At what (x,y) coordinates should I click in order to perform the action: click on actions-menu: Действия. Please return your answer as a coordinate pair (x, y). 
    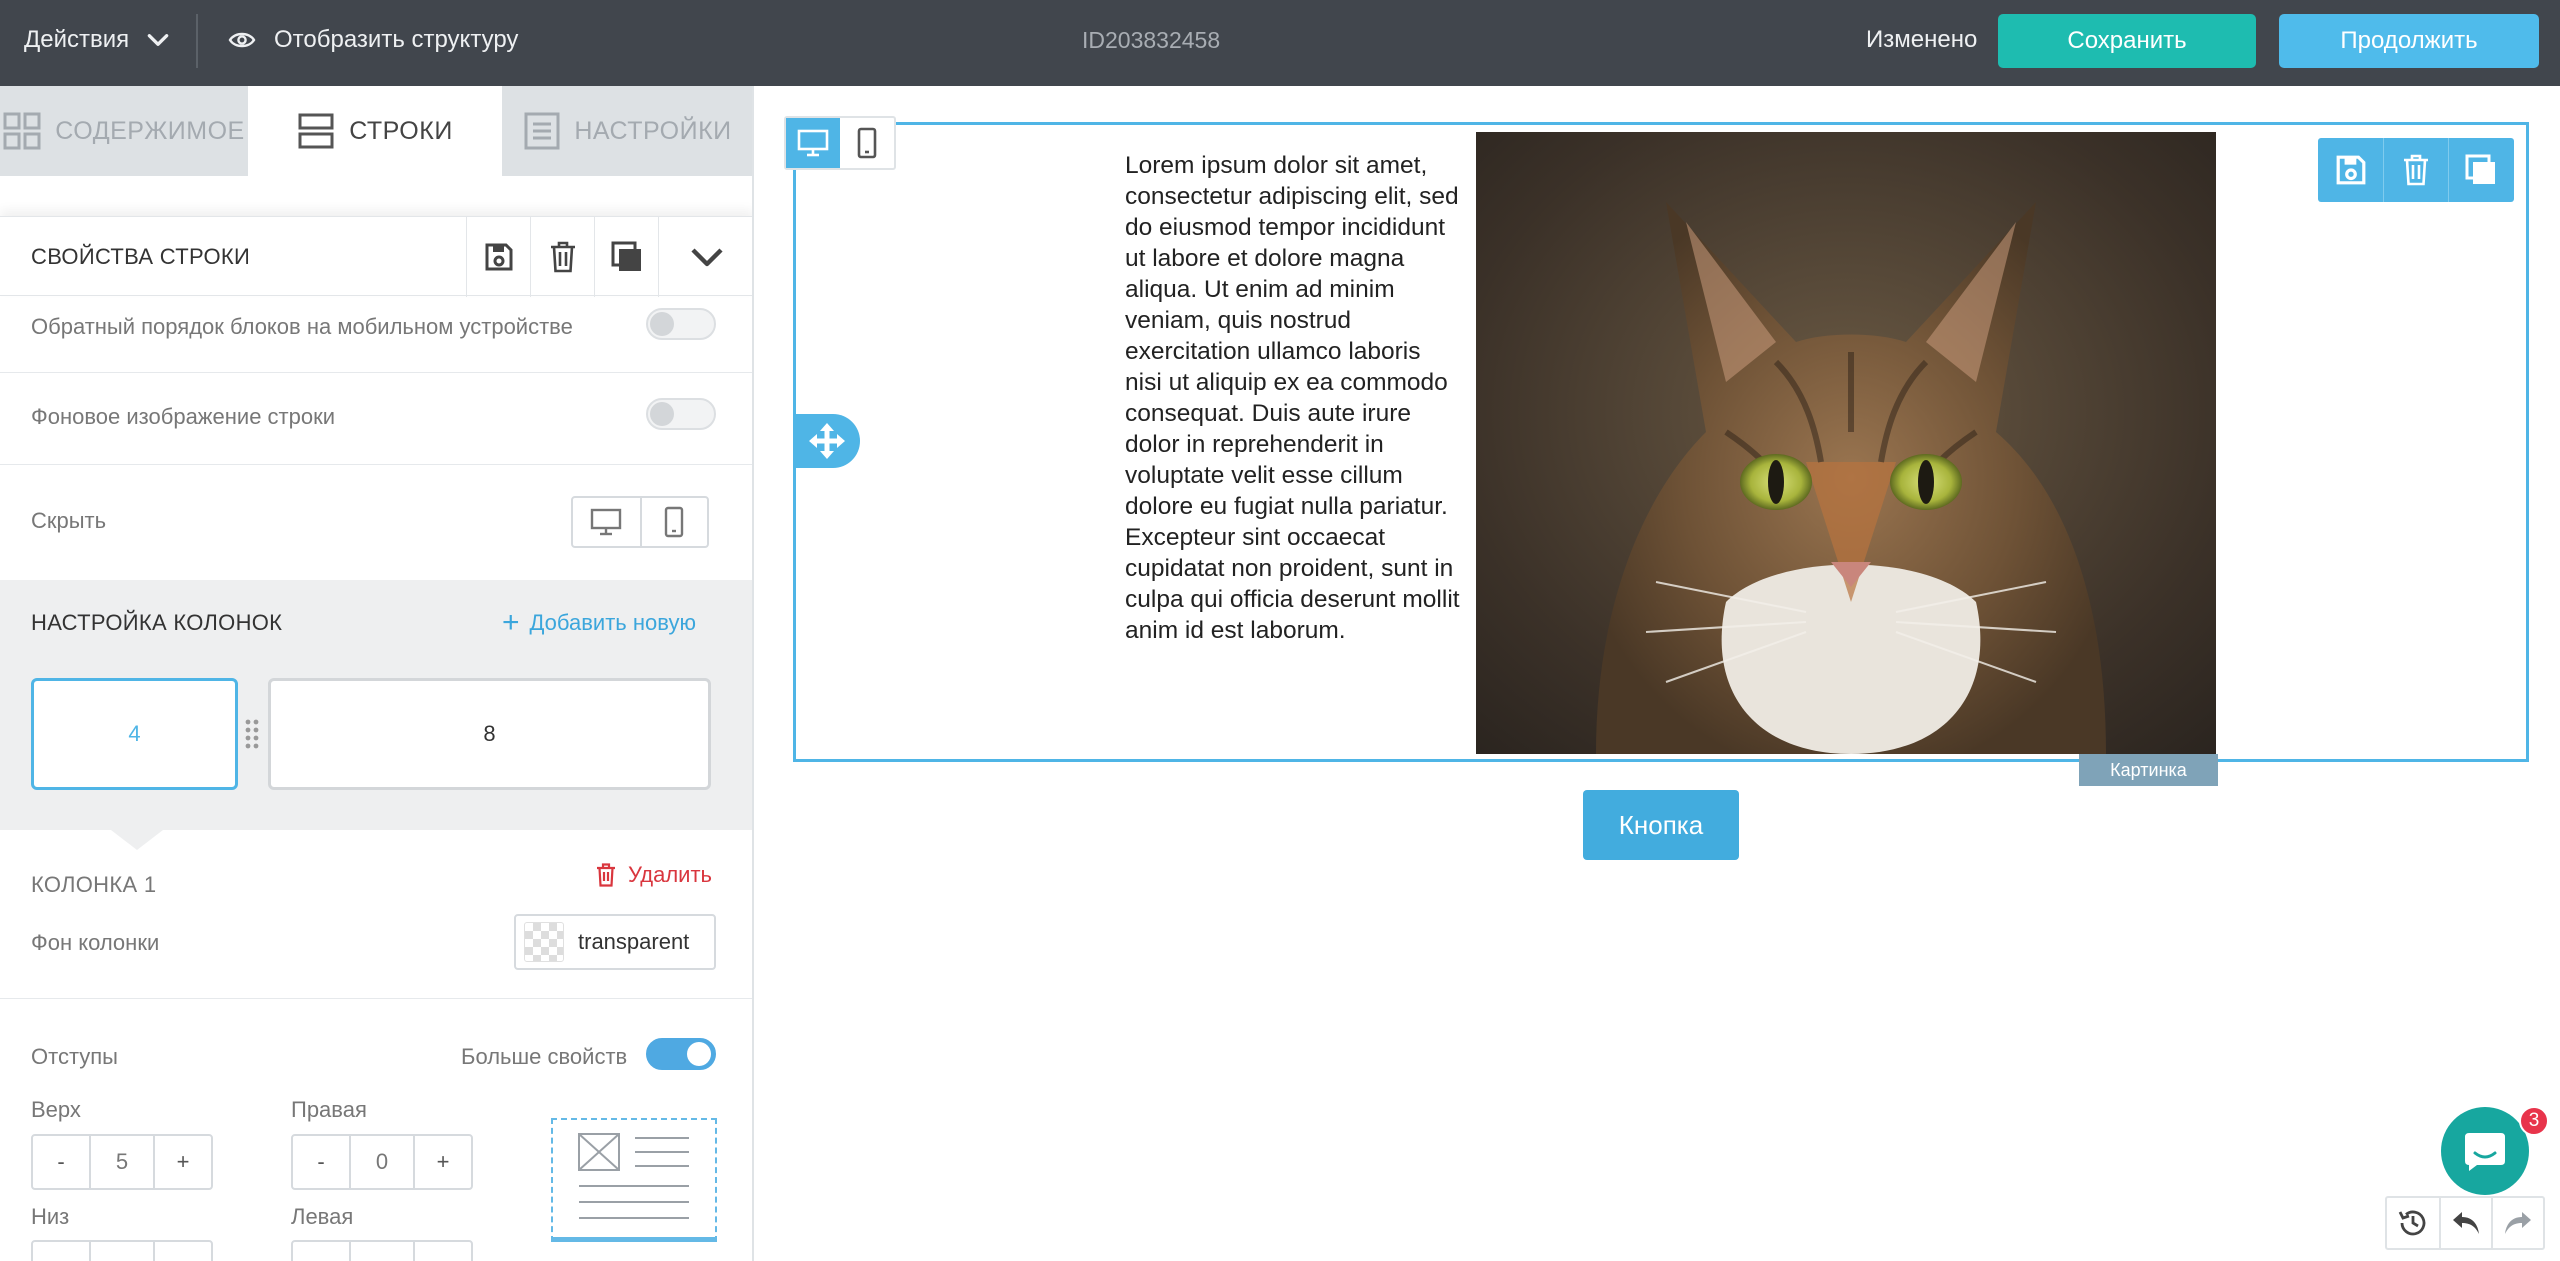
    Looking at the image, I should click on (97, 40).